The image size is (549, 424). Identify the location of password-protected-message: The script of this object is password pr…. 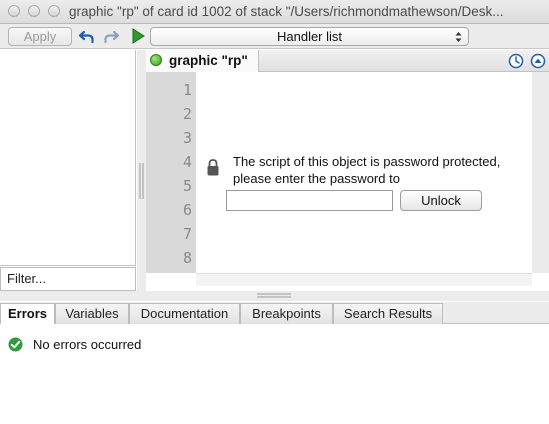
(367, 170).